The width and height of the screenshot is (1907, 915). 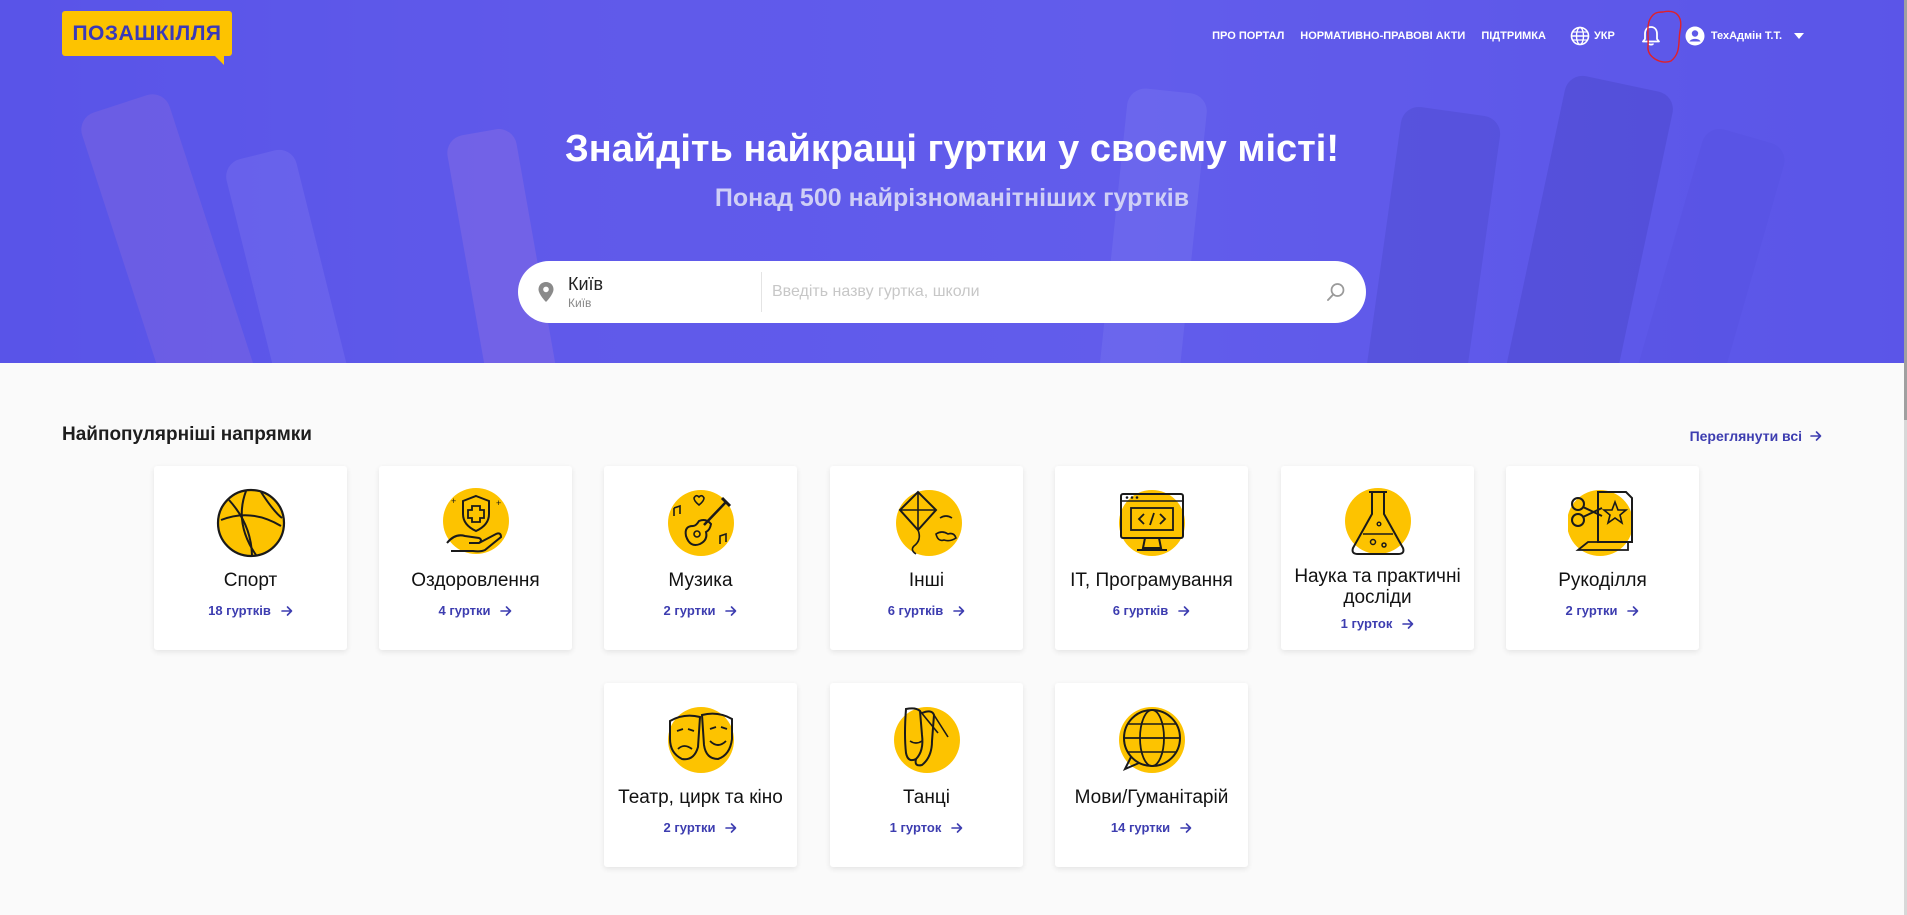 I want to click on nav-link-about: Про портал, so click(x=1248, y=36).